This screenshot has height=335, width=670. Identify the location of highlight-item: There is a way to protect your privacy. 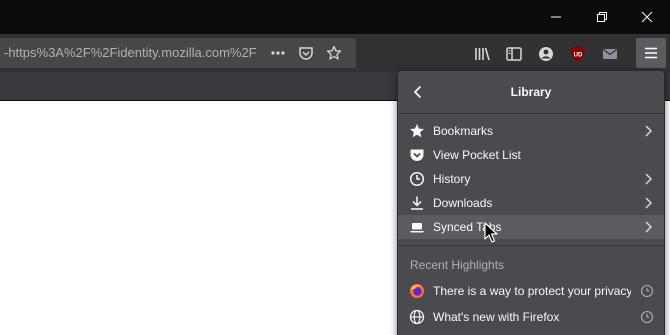
(531, 291).